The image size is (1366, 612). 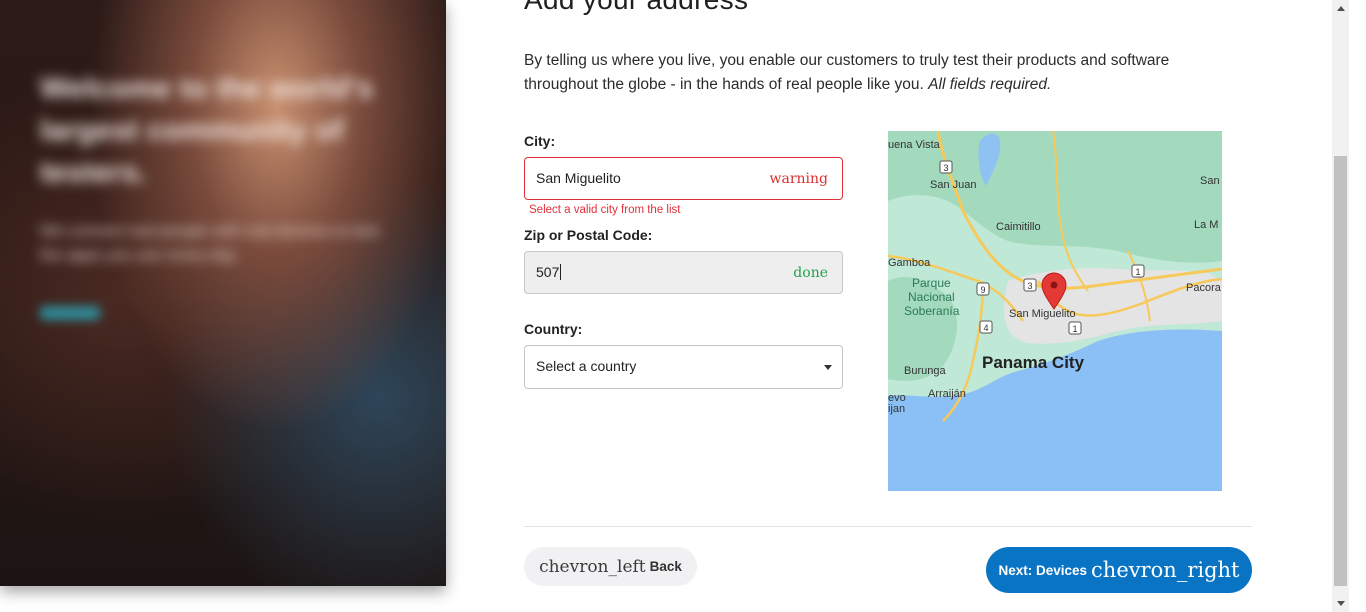 I want to click on map-label-caimitillo: Caimitillo, so click(x=1018, y=227).